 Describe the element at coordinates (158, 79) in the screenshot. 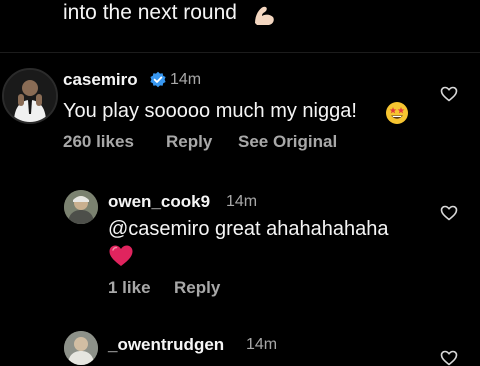

I see `verified-badge-icon` at that location.